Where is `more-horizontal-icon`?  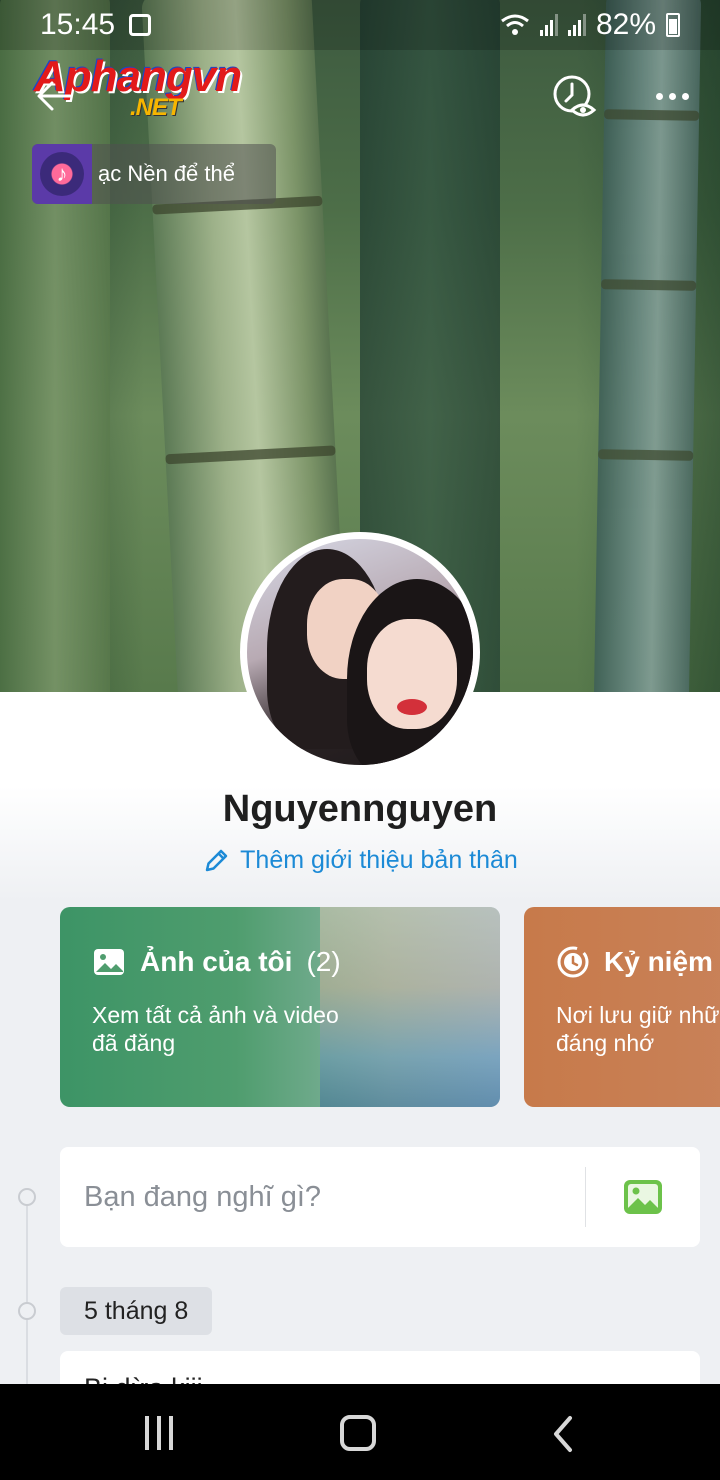
more-horizontal-icon is located at coordinates (659, 96).